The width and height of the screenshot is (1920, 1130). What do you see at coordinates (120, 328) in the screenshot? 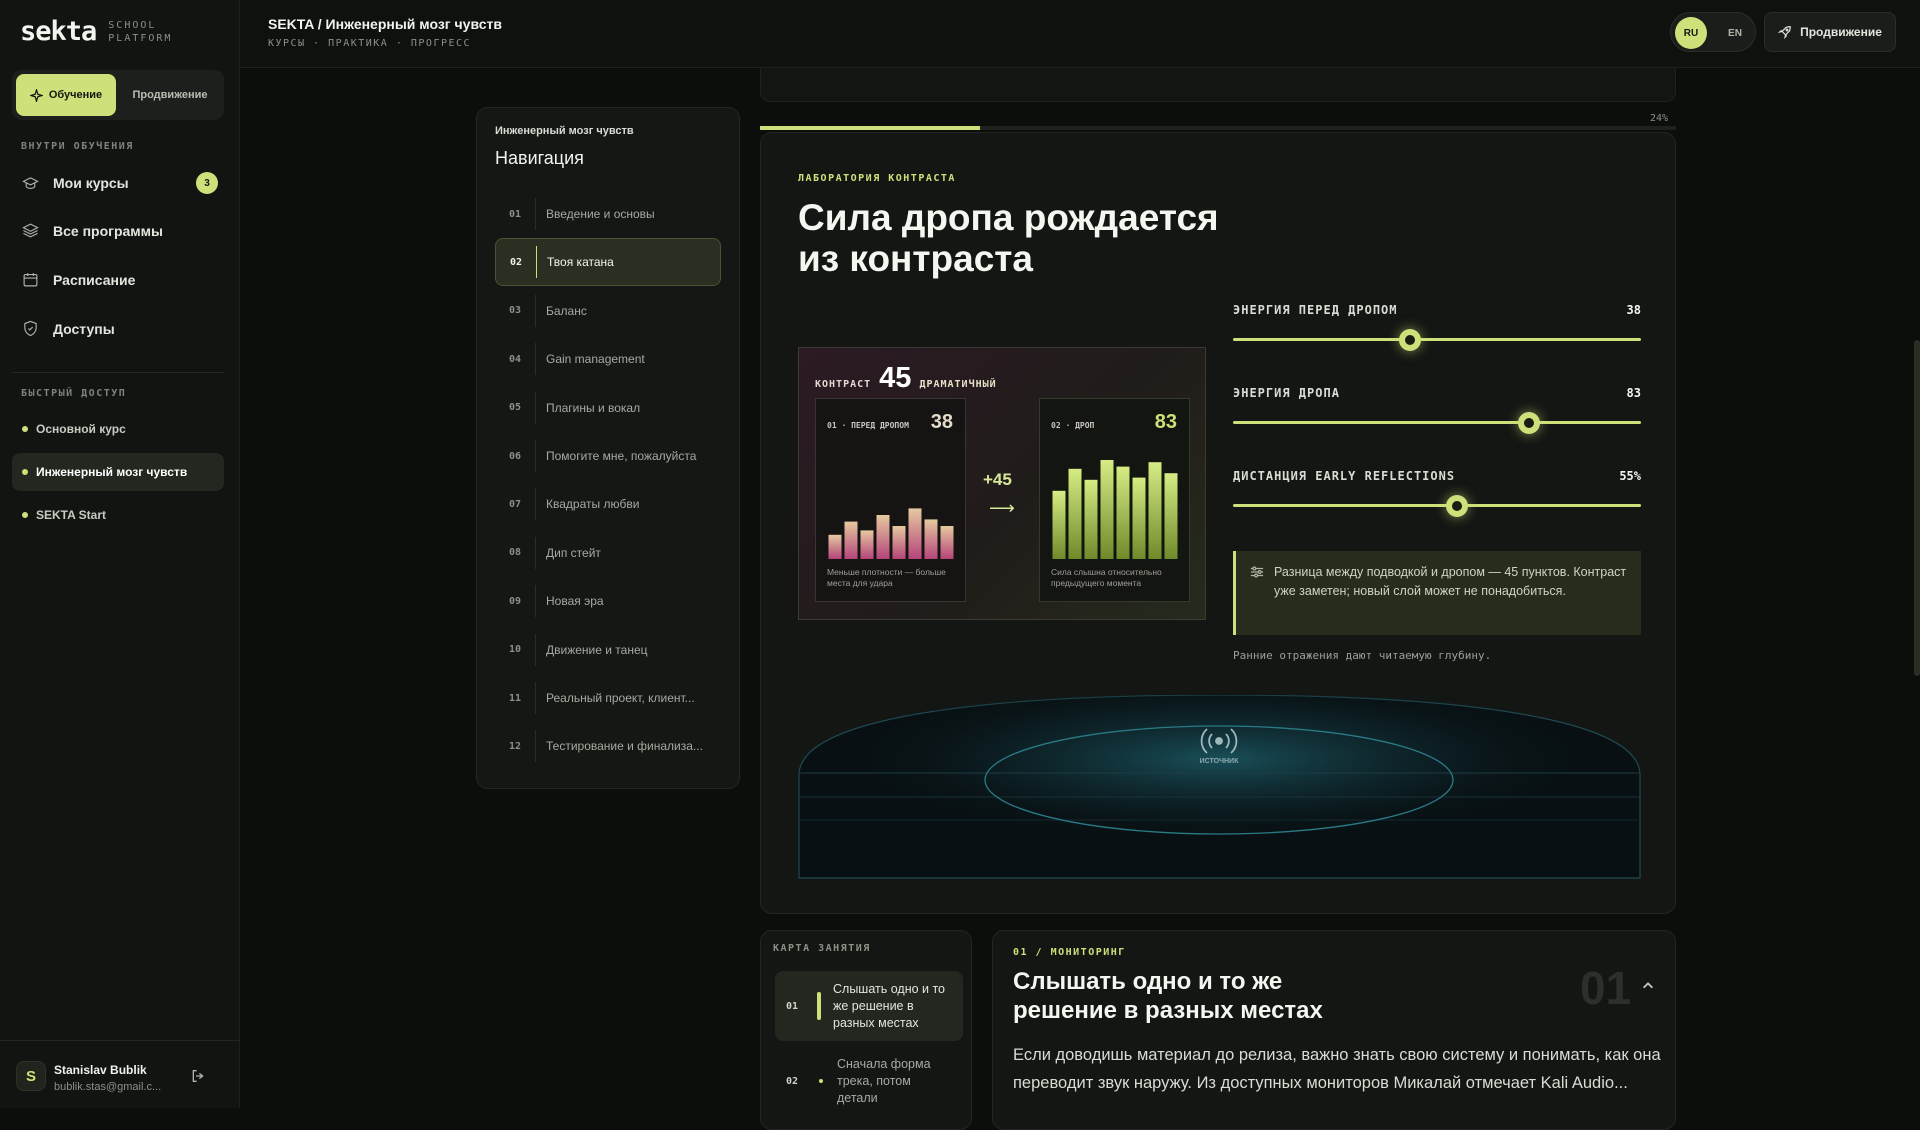
I see `sidebar-item-access: Доступы` at bounding box center [120, 328].